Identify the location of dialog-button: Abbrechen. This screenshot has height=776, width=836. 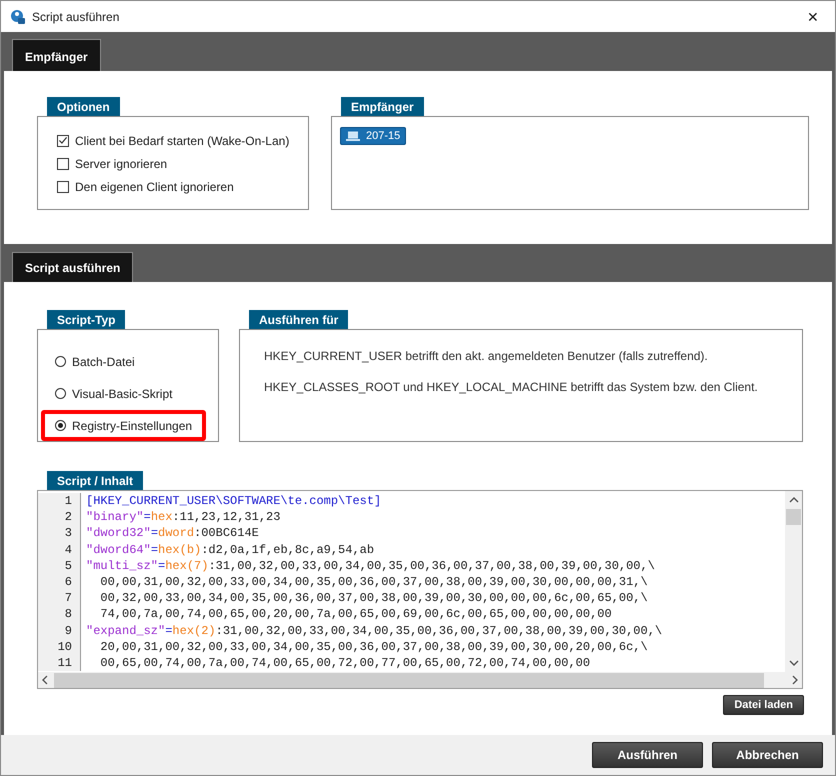
(767, 755).